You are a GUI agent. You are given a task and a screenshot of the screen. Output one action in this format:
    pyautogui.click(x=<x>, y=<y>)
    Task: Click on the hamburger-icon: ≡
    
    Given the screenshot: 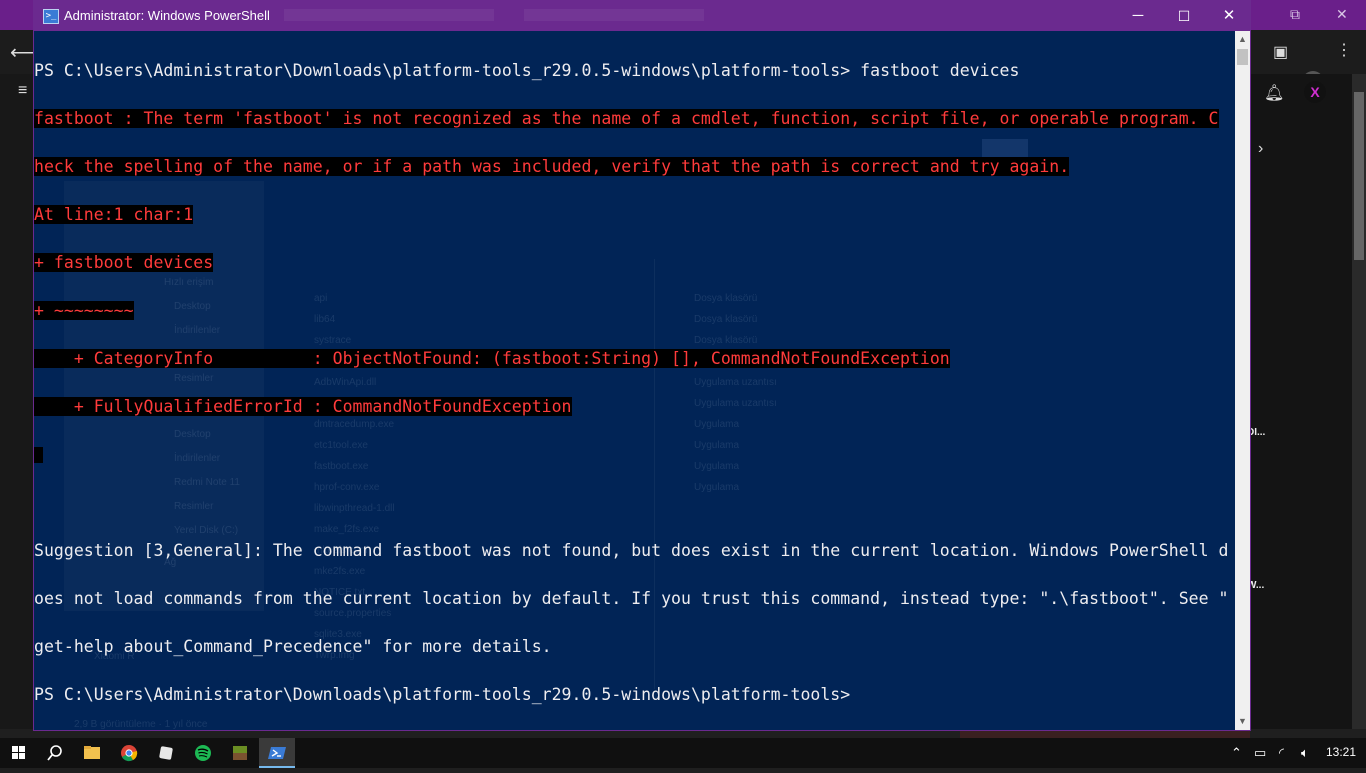 What is the action you would take?
    pyautogui.click(x=22, y=91)
    